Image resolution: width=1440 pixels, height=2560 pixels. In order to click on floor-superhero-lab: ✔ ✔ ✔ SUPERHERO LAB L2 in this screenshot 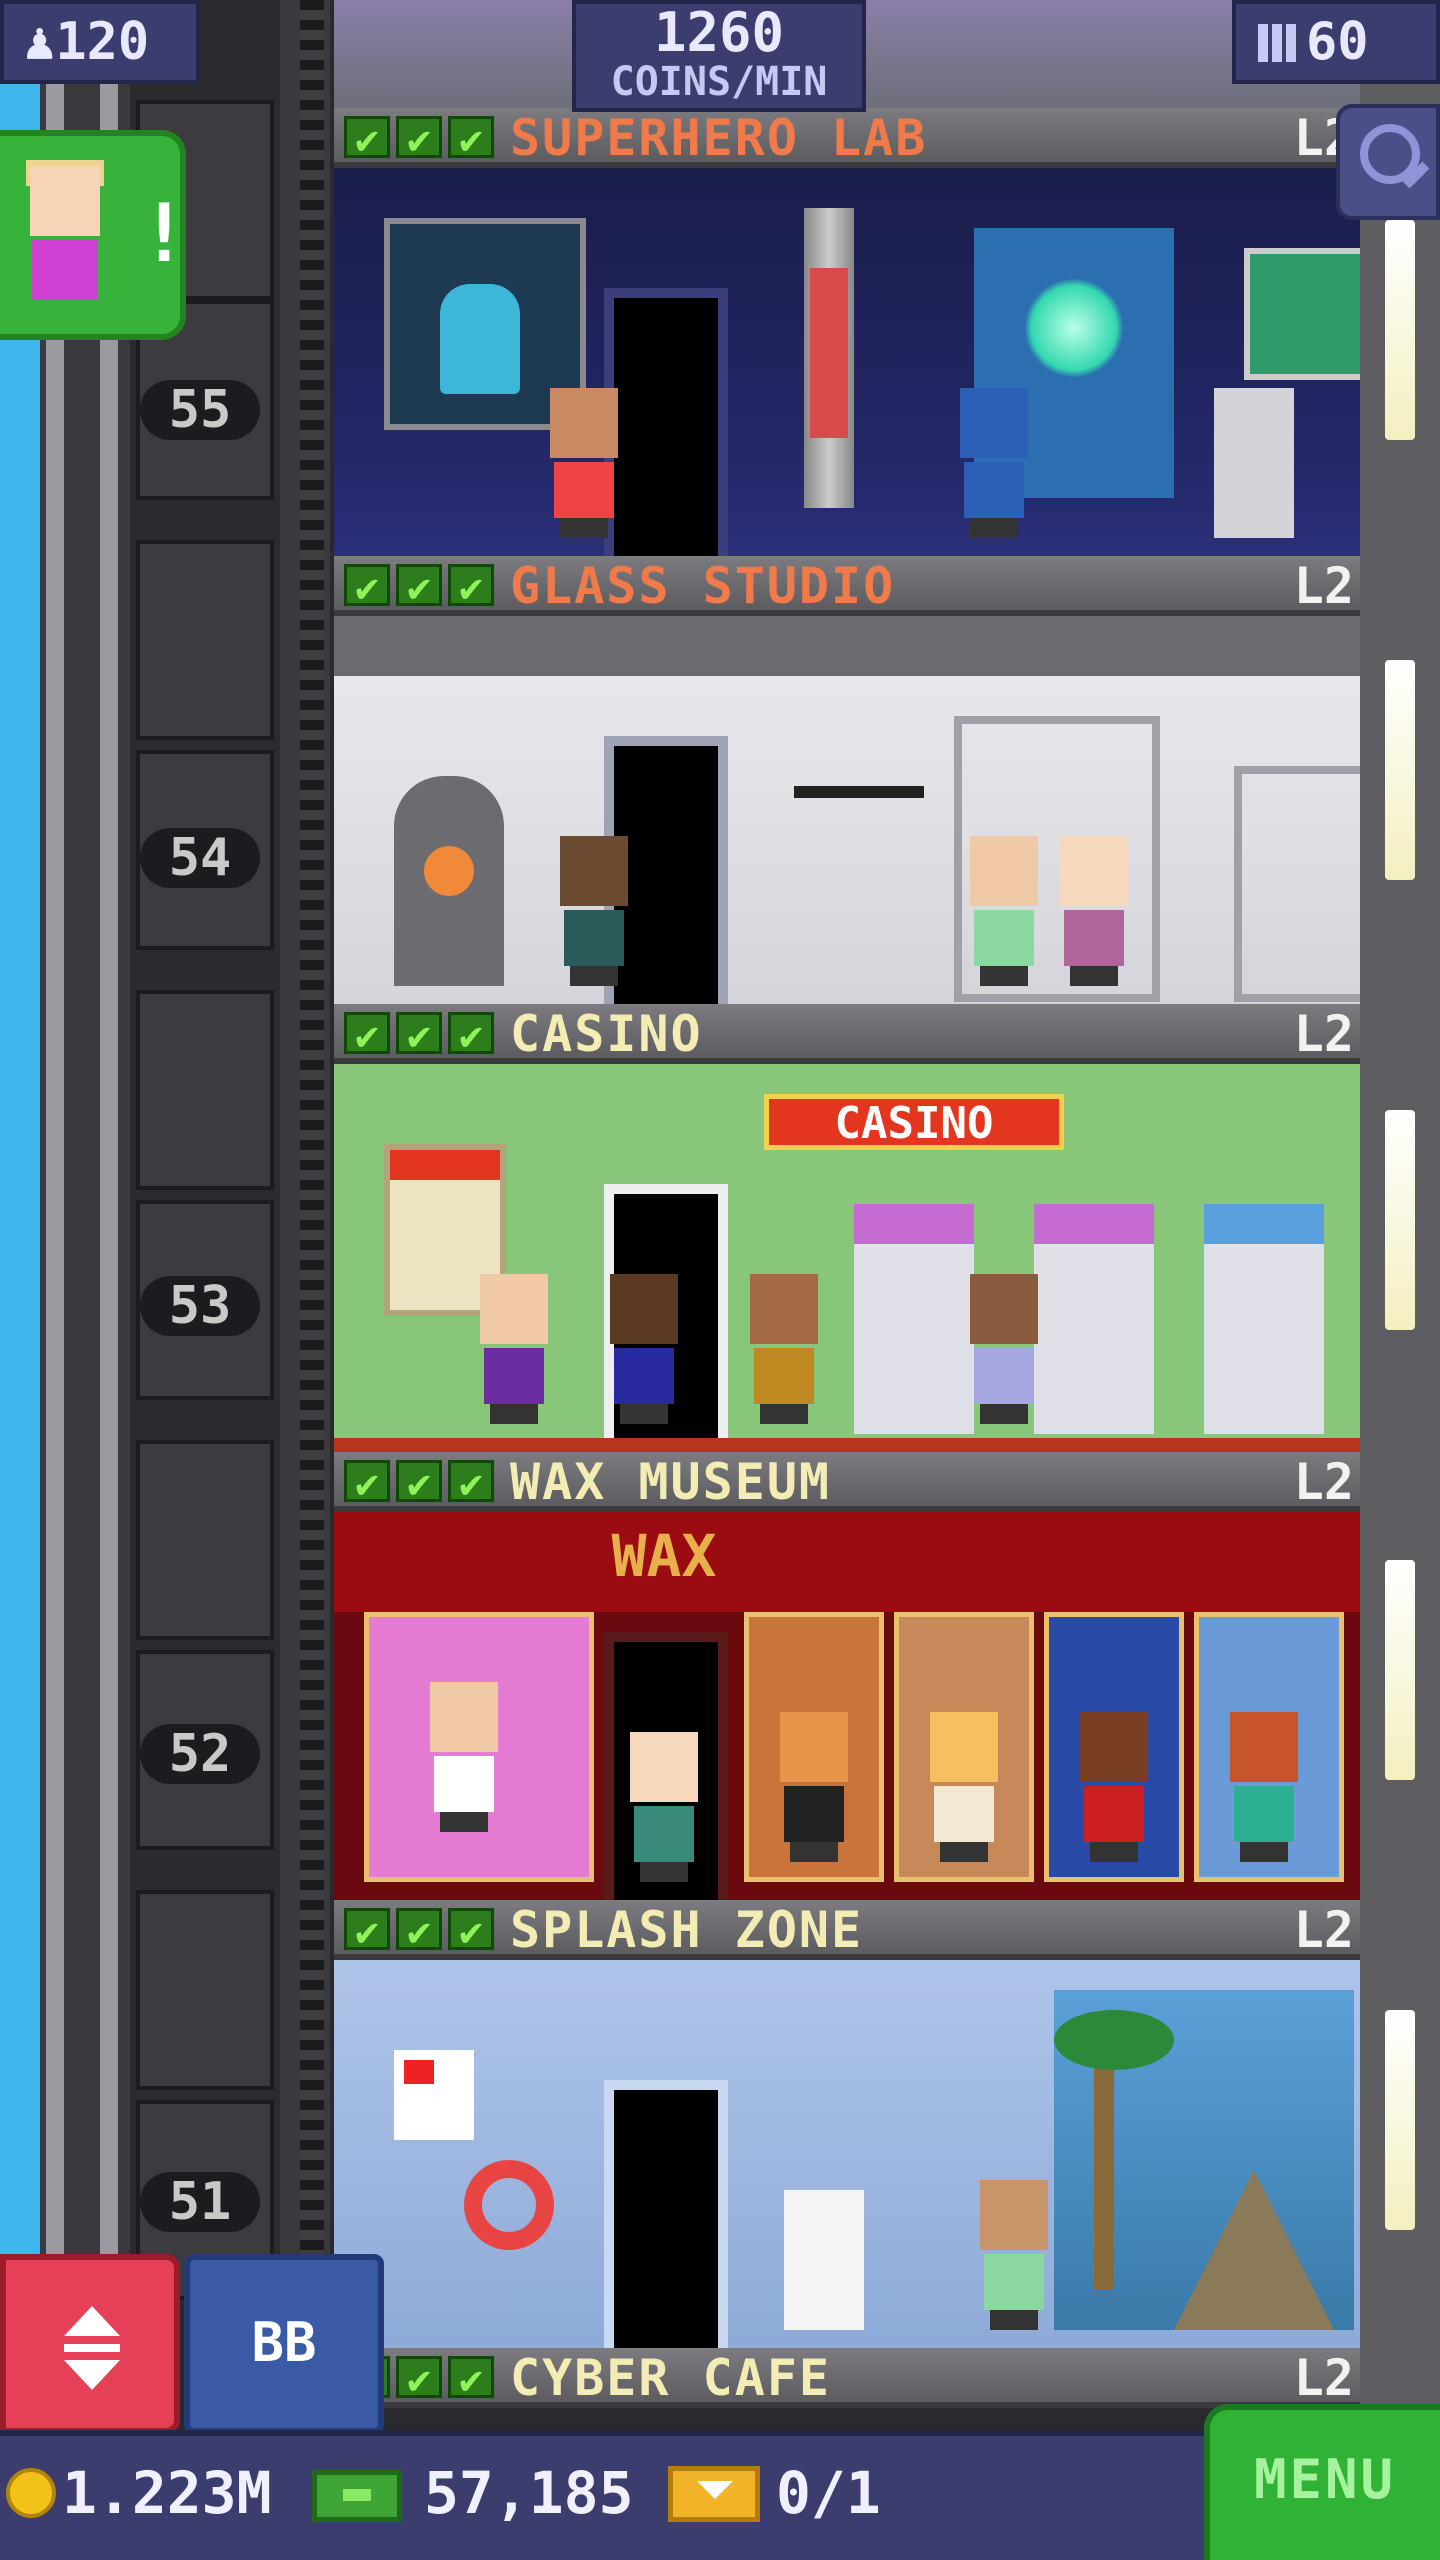, I will do `click(847, 332)`.